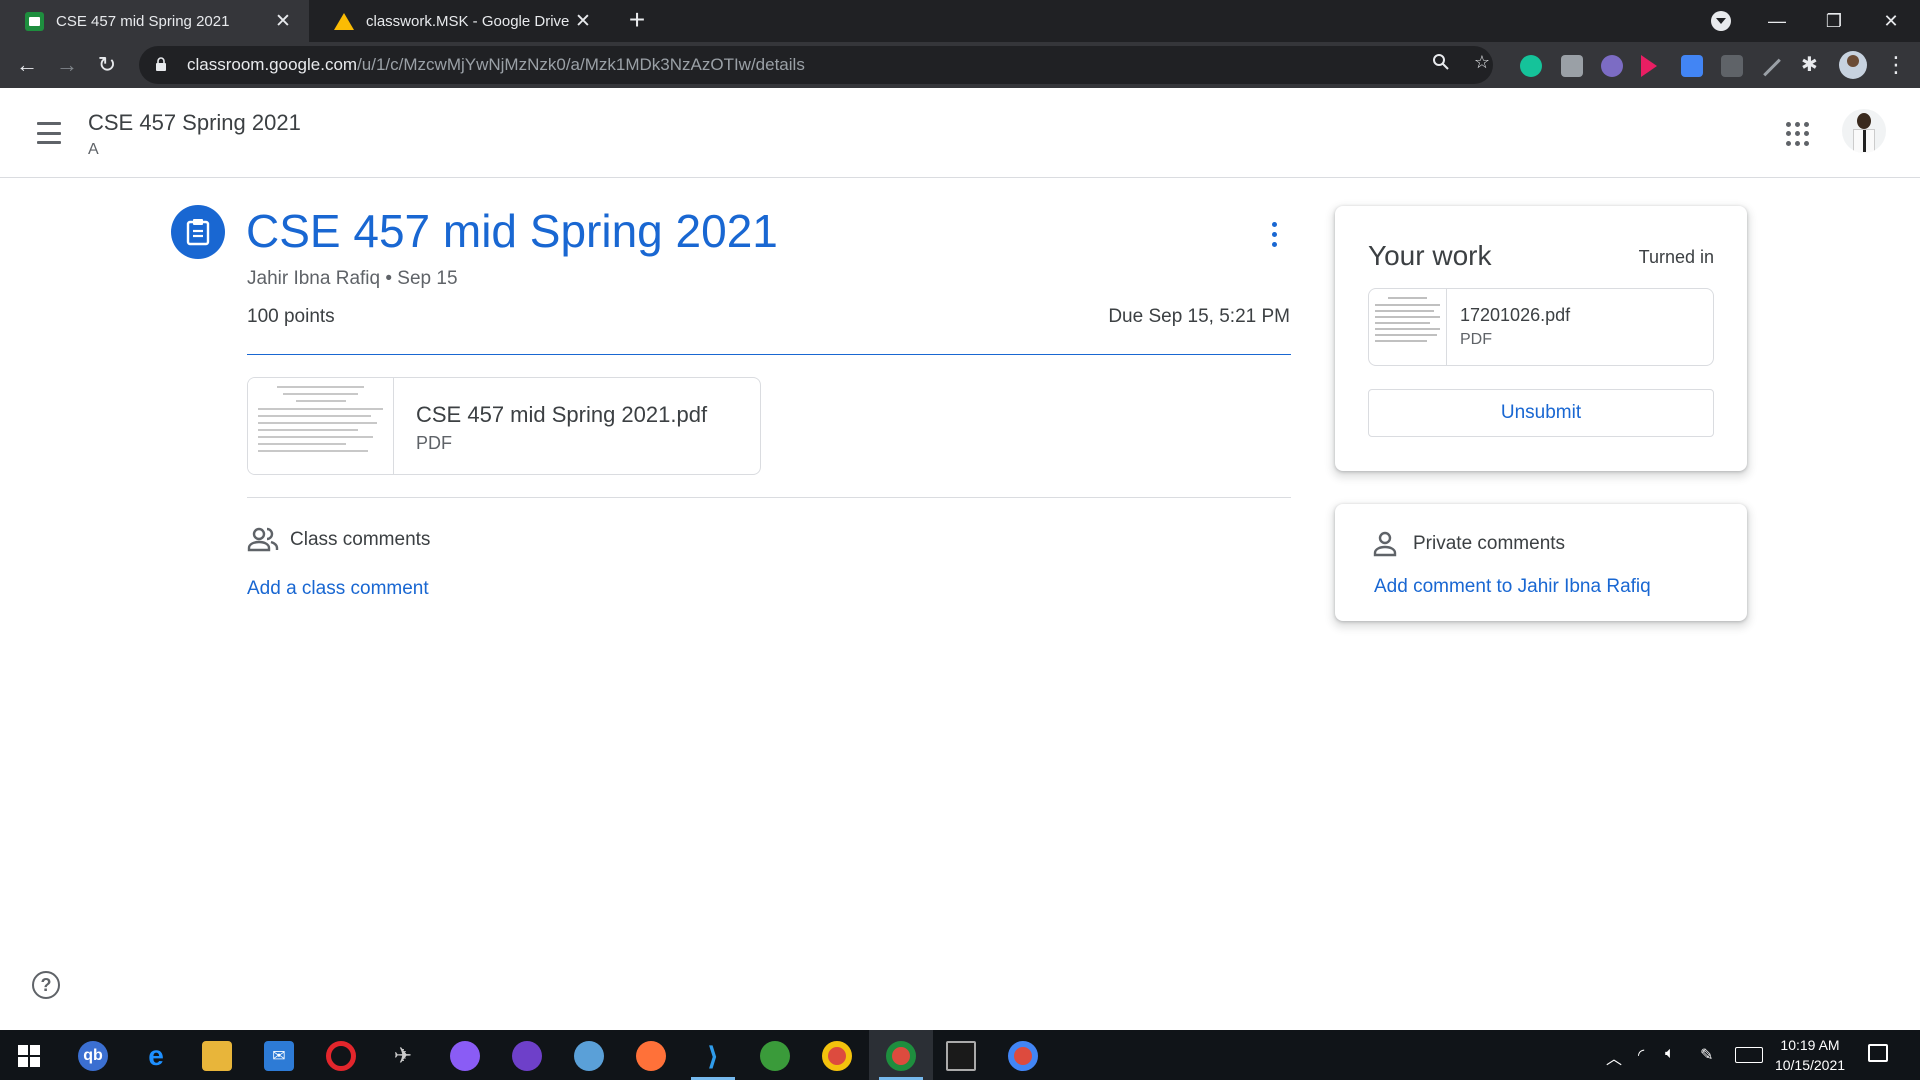 This screenshot has width=1920, height=1080. What do you see at coordinates (341, 1056) in the screenshot?
I see `opera-icon` at bounding box center [341, 1056].